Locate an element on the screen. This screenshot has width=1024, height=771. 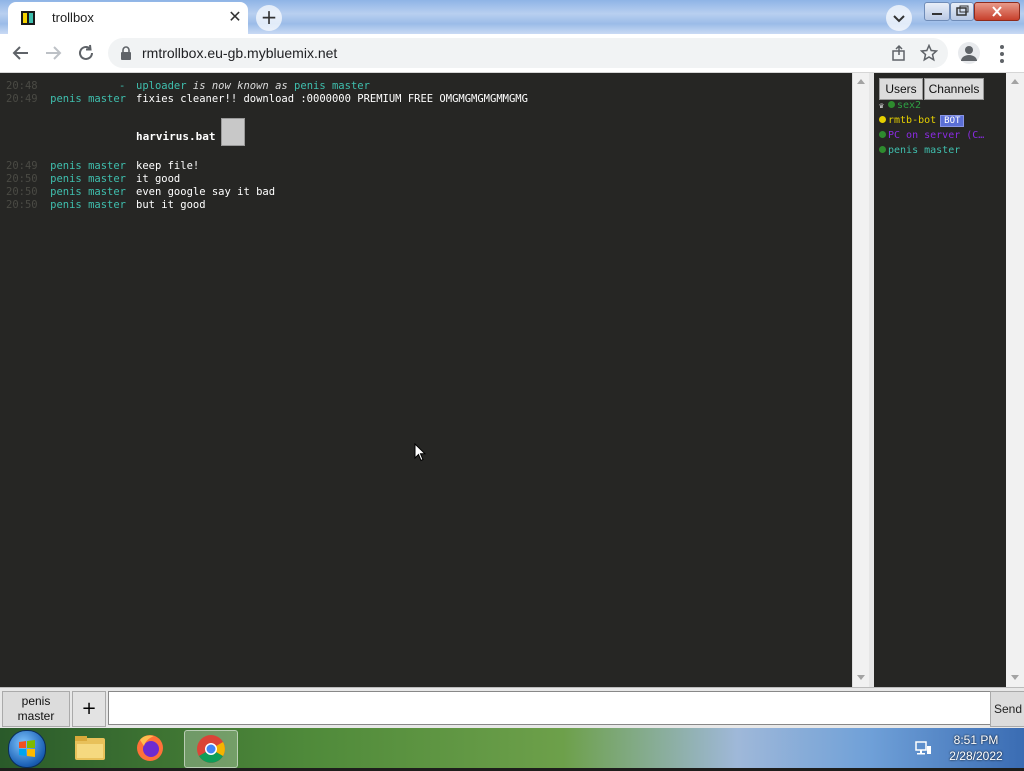
browser-toolbar: rmtrollbox.eu-gb.mybluemix.net is located at coordinates (512, 53).